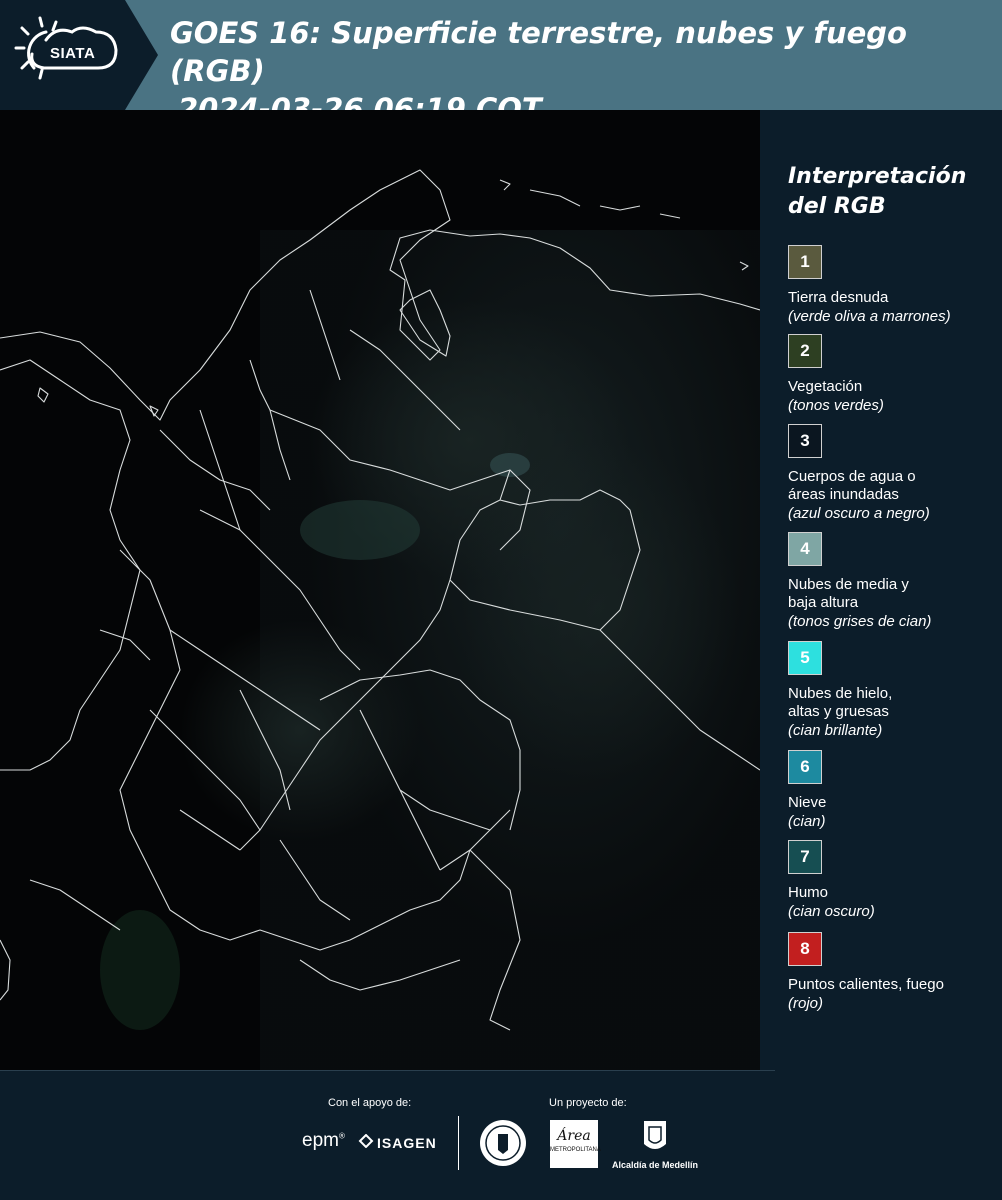 The image size is (1002, 1200). What do you see at coordinates (860, 621) in the screenshot?
I see `legend-note: (tonos grises de cian)` at bounding box center [860, 621].